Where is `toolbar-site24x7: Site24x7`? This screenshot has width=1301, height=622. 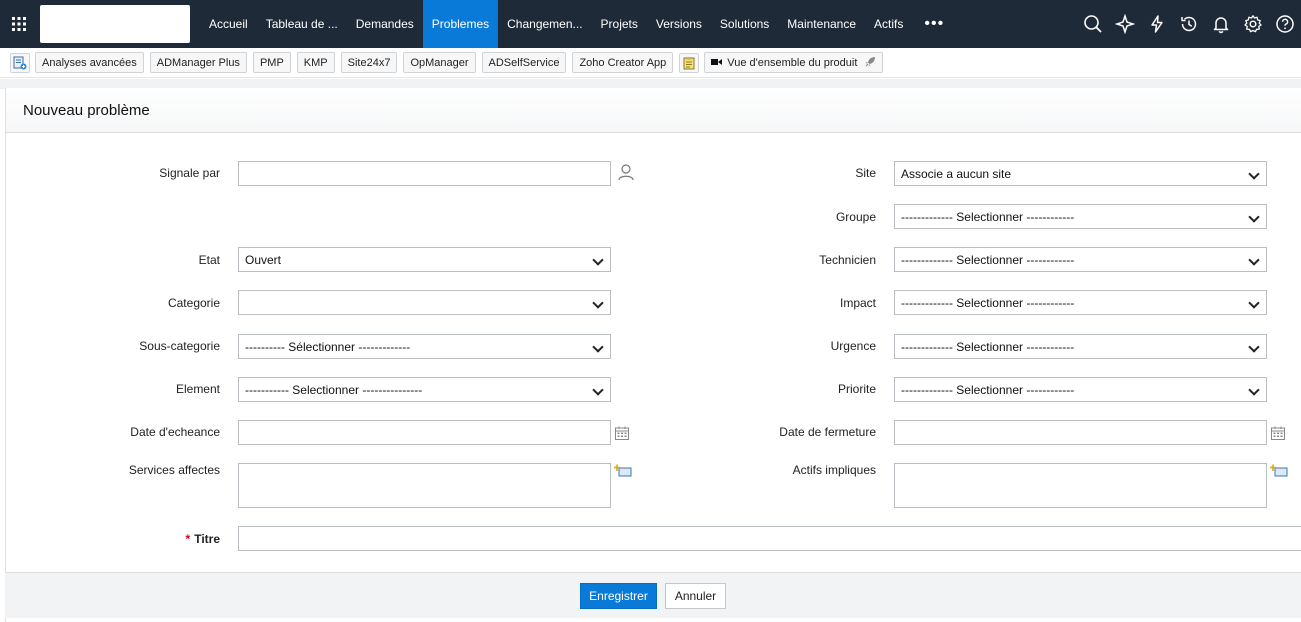
toolbar-site24x7: Site24x7 is located at coordinates (369, 62).